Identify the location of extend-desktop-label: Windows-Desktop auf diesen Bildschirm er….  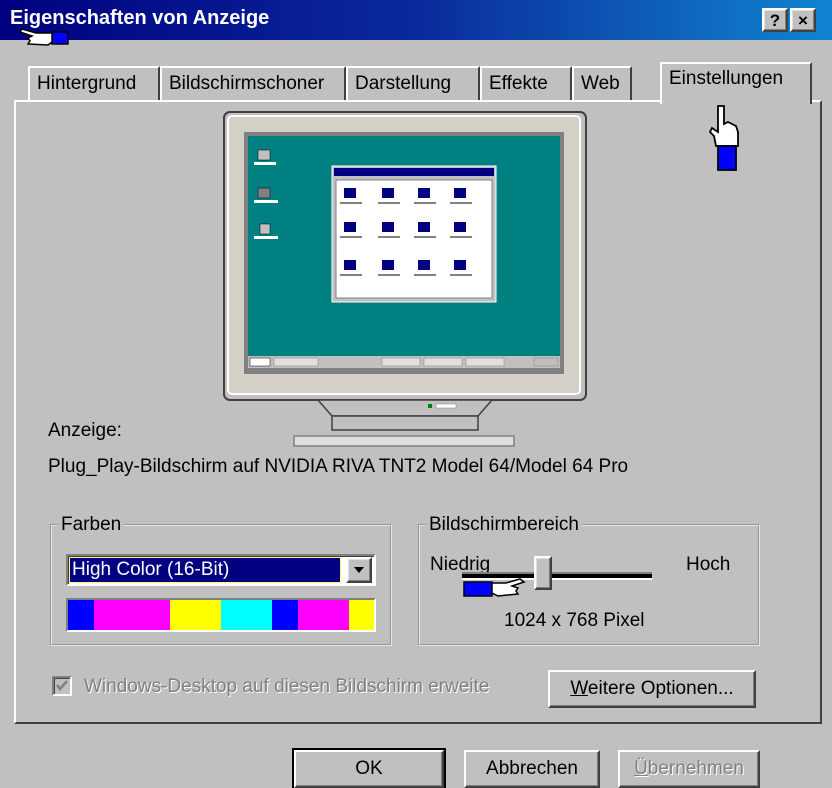
(287, 686).